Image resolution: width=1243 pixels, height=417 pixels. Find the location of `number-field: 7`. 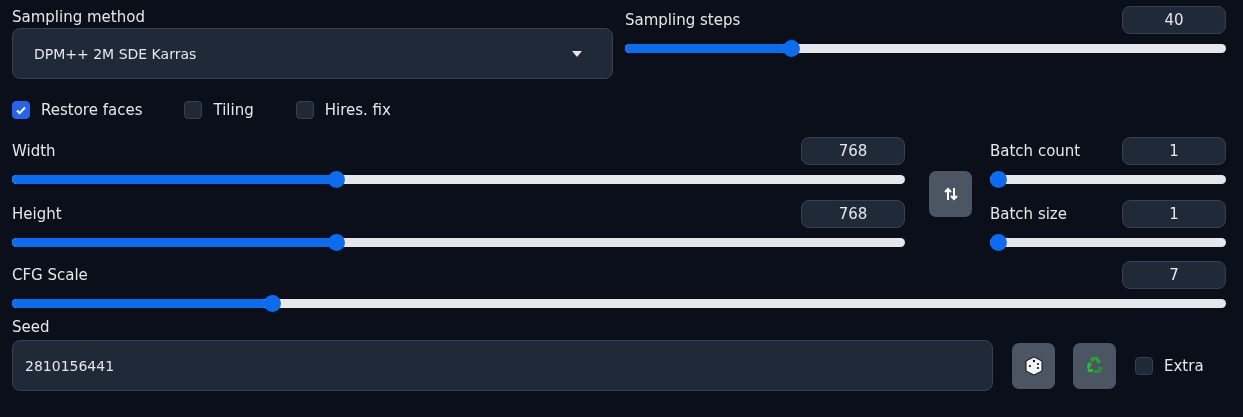

number-field: 7 is located at coordinates (1174, 275).